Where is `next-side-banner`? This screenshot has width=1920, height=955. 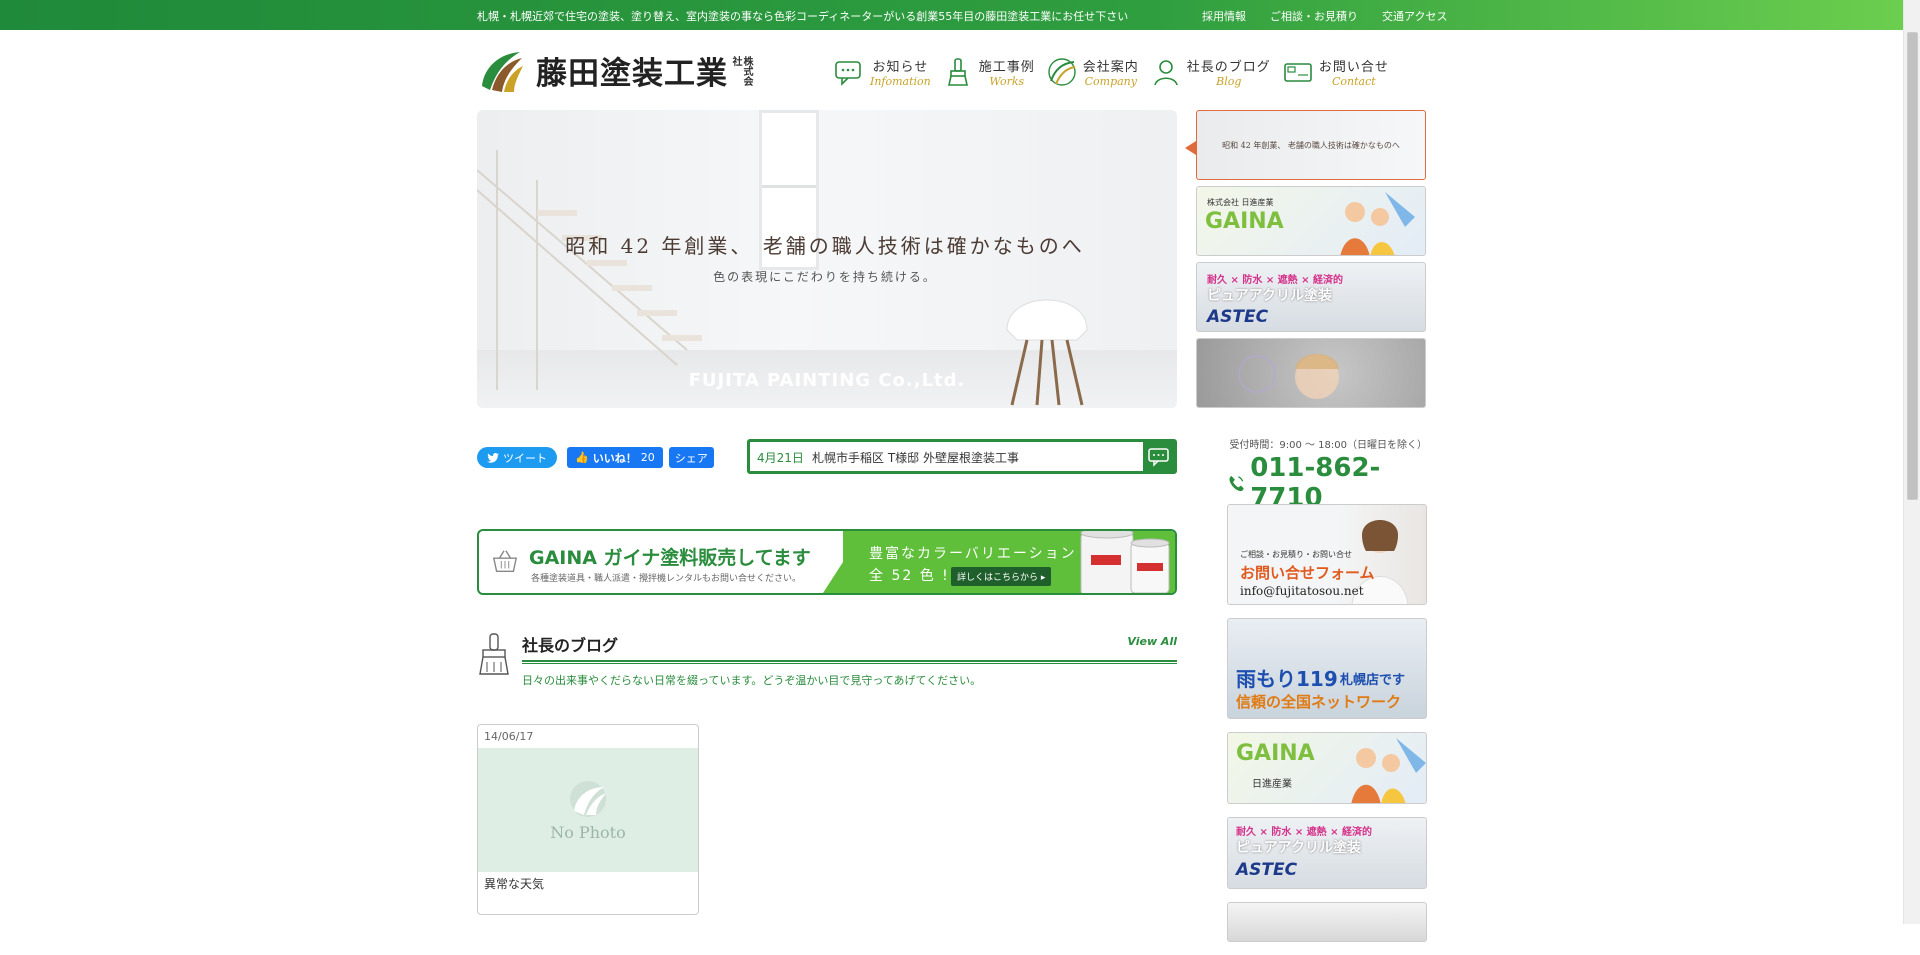
next-side-banner is located at coordinates (1327, 922).